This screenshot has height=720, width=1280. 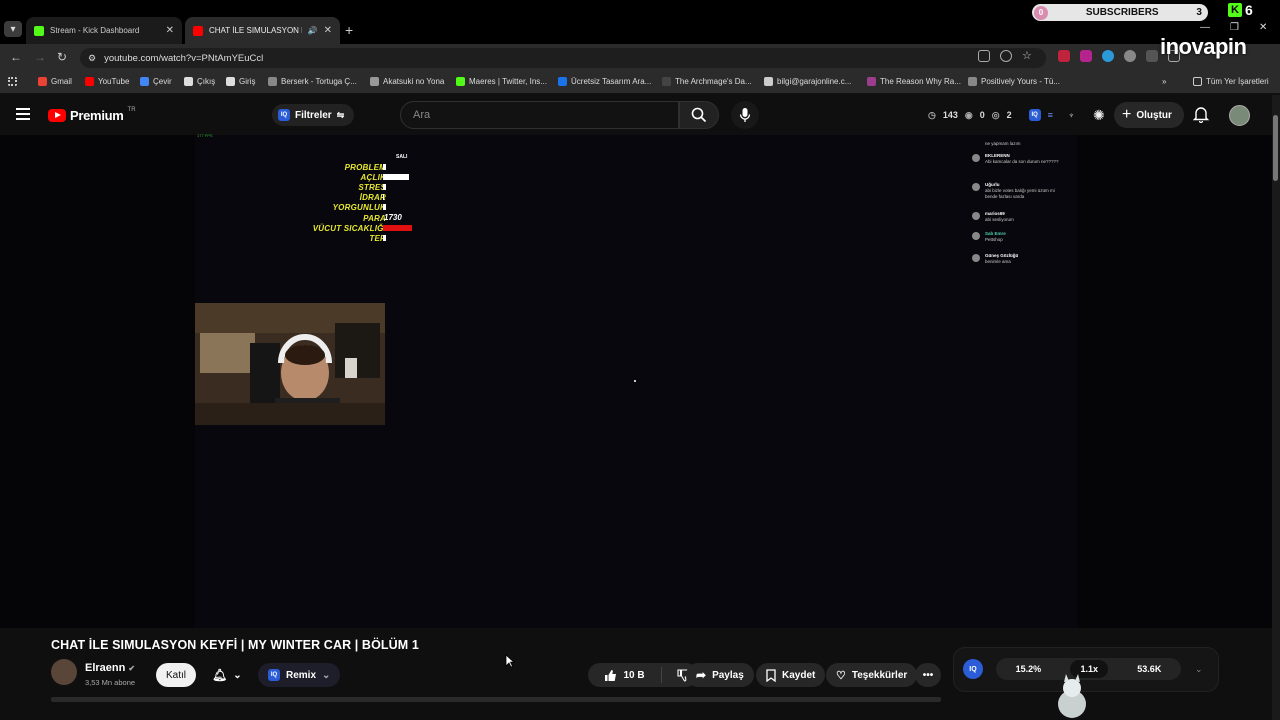 What do you see at coordinates (313, 30) in the screenshot?
I see `speaker-icon: 🔊` at bounding box center [313, 30].